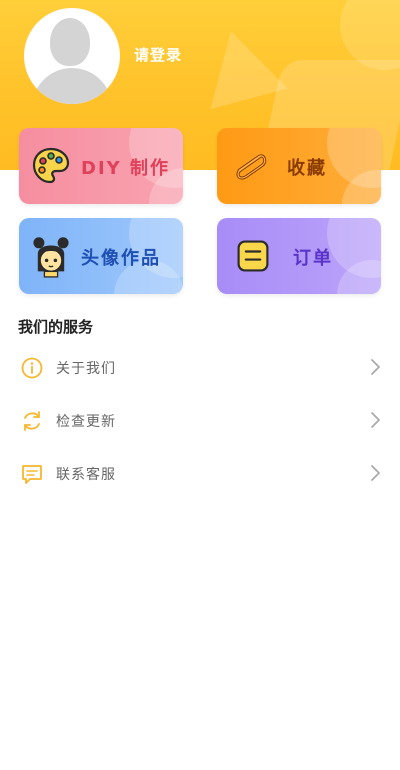 This screenshot has height=770, width=400. What do you see at coordinates (307, 168) in the screenshot?
I see `favorites-card-label: 收藏` at bounding box center [307, 168].